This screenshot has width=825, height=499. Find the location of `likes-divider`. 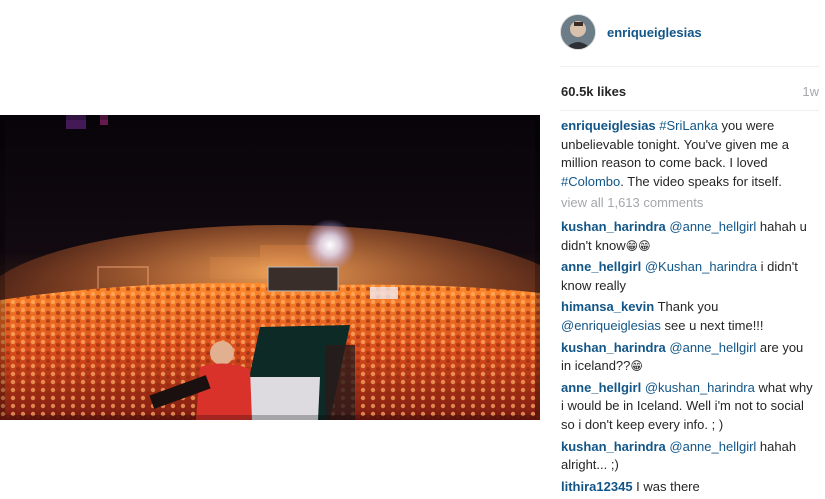

likes-divider is located at coordinates (689, 110).